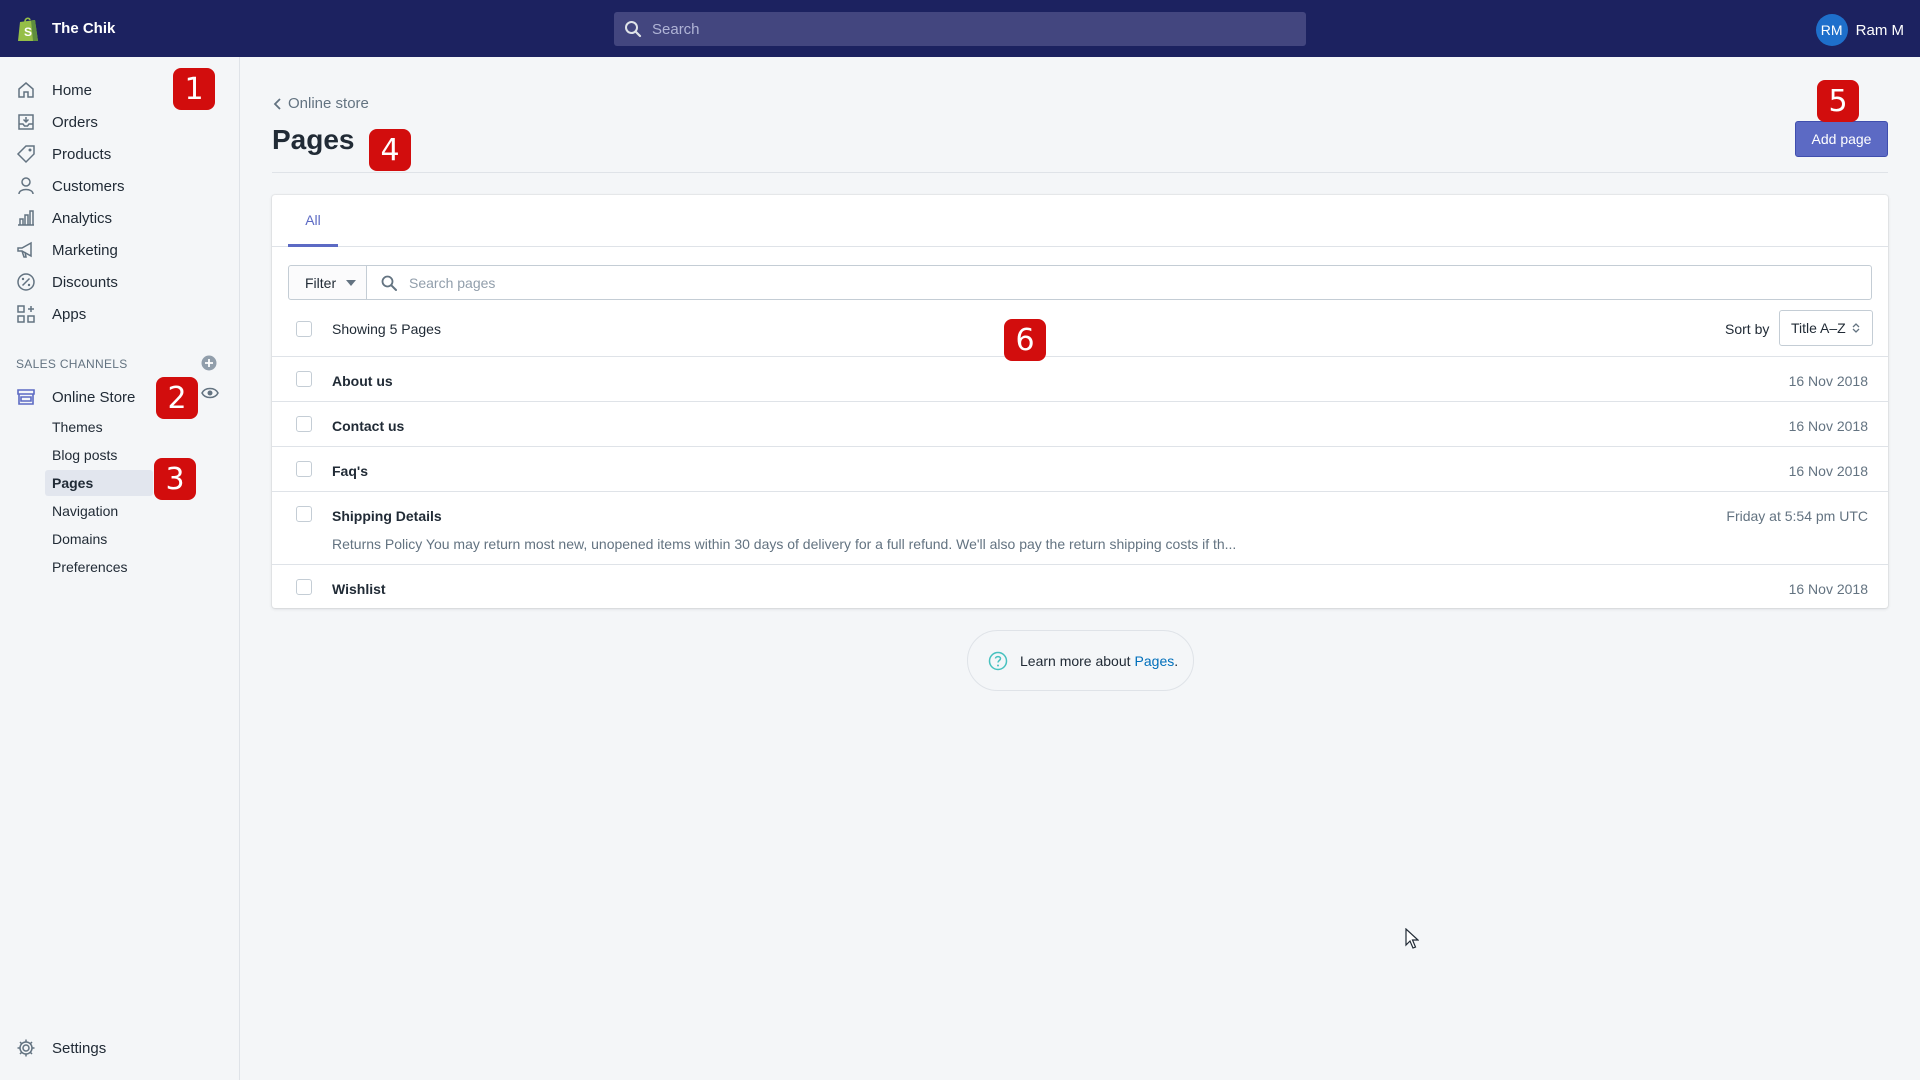 This screenshot has height=1080, width=1920. I want to click on user-menu: RM Ram M, so click(1859, 30).